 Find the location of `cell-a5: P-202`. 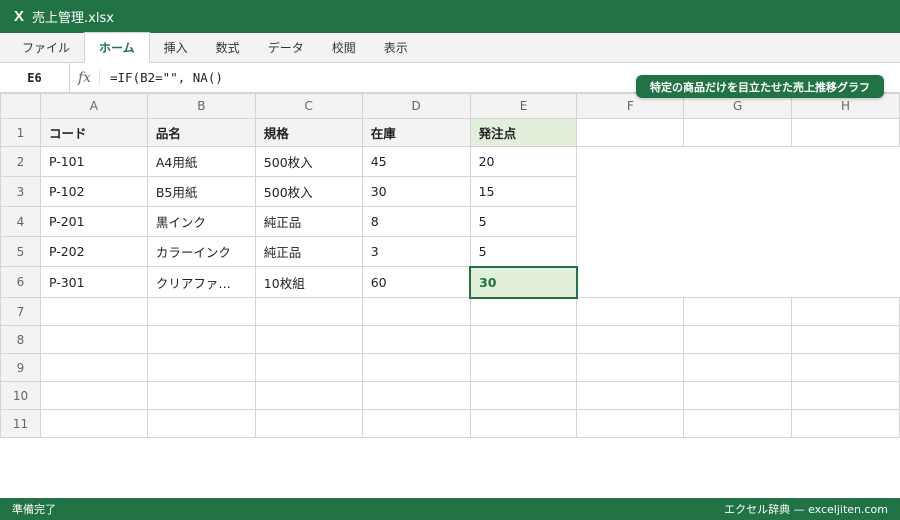

cell-a5: P-202 is located at coordinates (93, 251).